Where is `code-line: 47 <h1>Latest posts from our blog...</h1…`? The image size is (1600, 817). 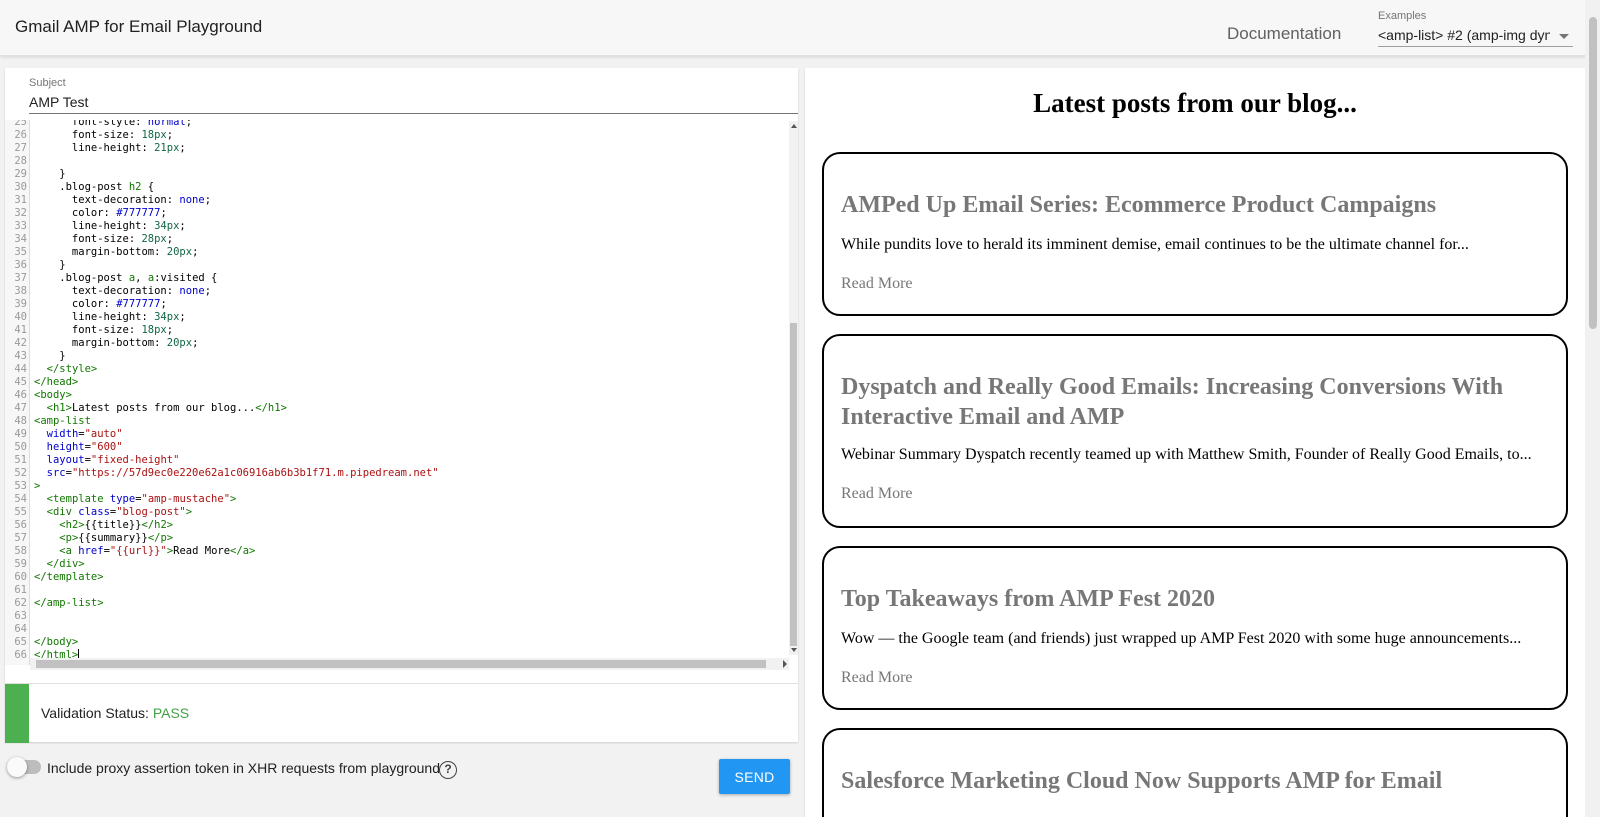 code-line: 47 <h1>Latest posts from our blog...</h1… is located at coordinates (395, 408).